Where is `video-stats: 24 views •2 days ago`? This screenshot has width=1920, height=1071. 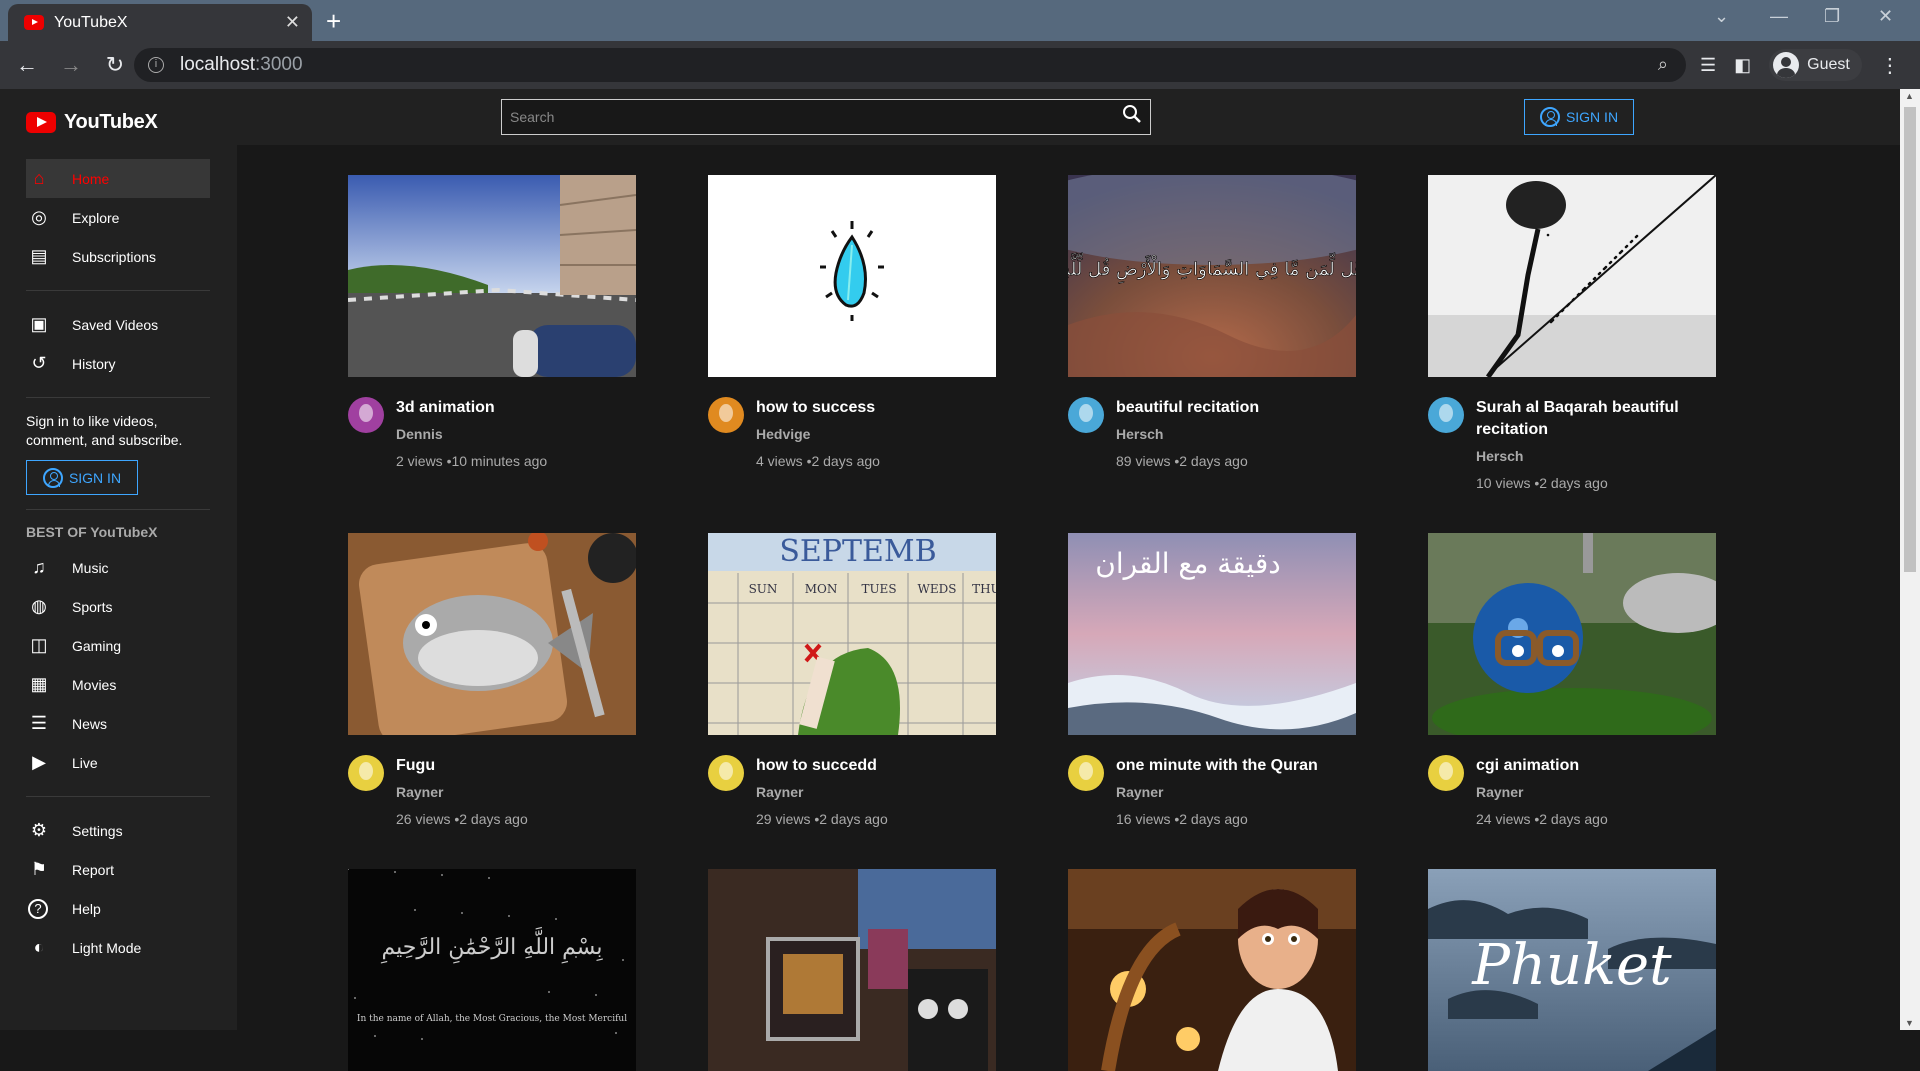
video-stats: 24 views •2 days ago is located at coordinates (1542, 819).